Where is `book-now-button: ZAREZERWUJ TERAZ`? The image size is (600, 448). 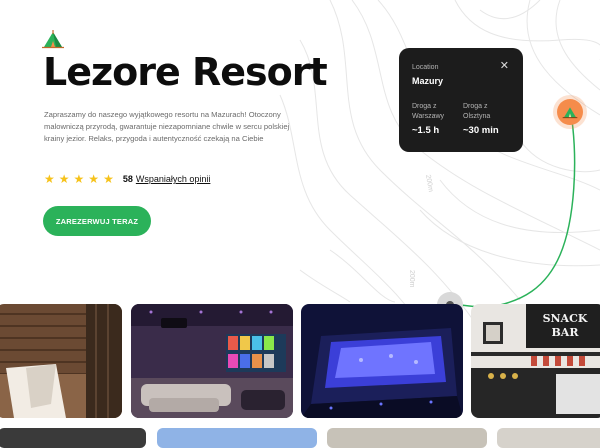
book-now-button: ZAREZERWUJ TERAZ is located at coordinates (97, 221).